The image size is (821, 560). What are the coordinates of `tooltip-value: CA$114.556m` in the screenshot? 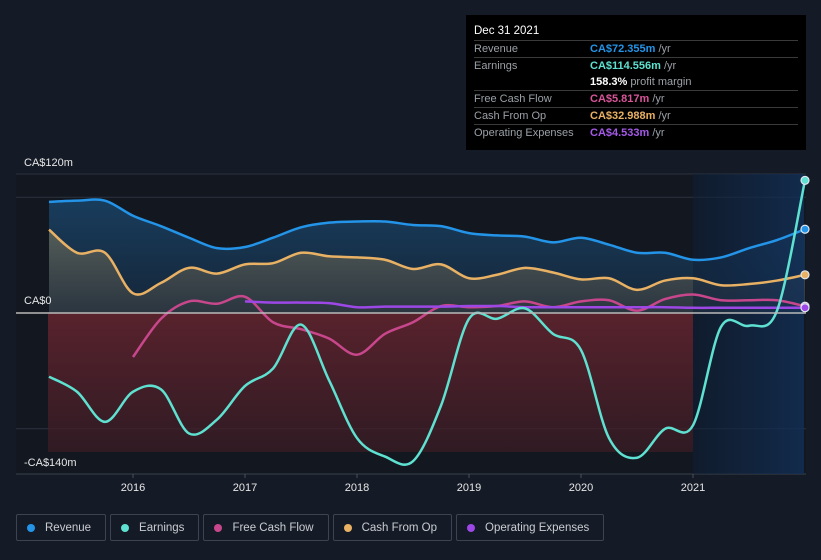 It's located at (625, 66).